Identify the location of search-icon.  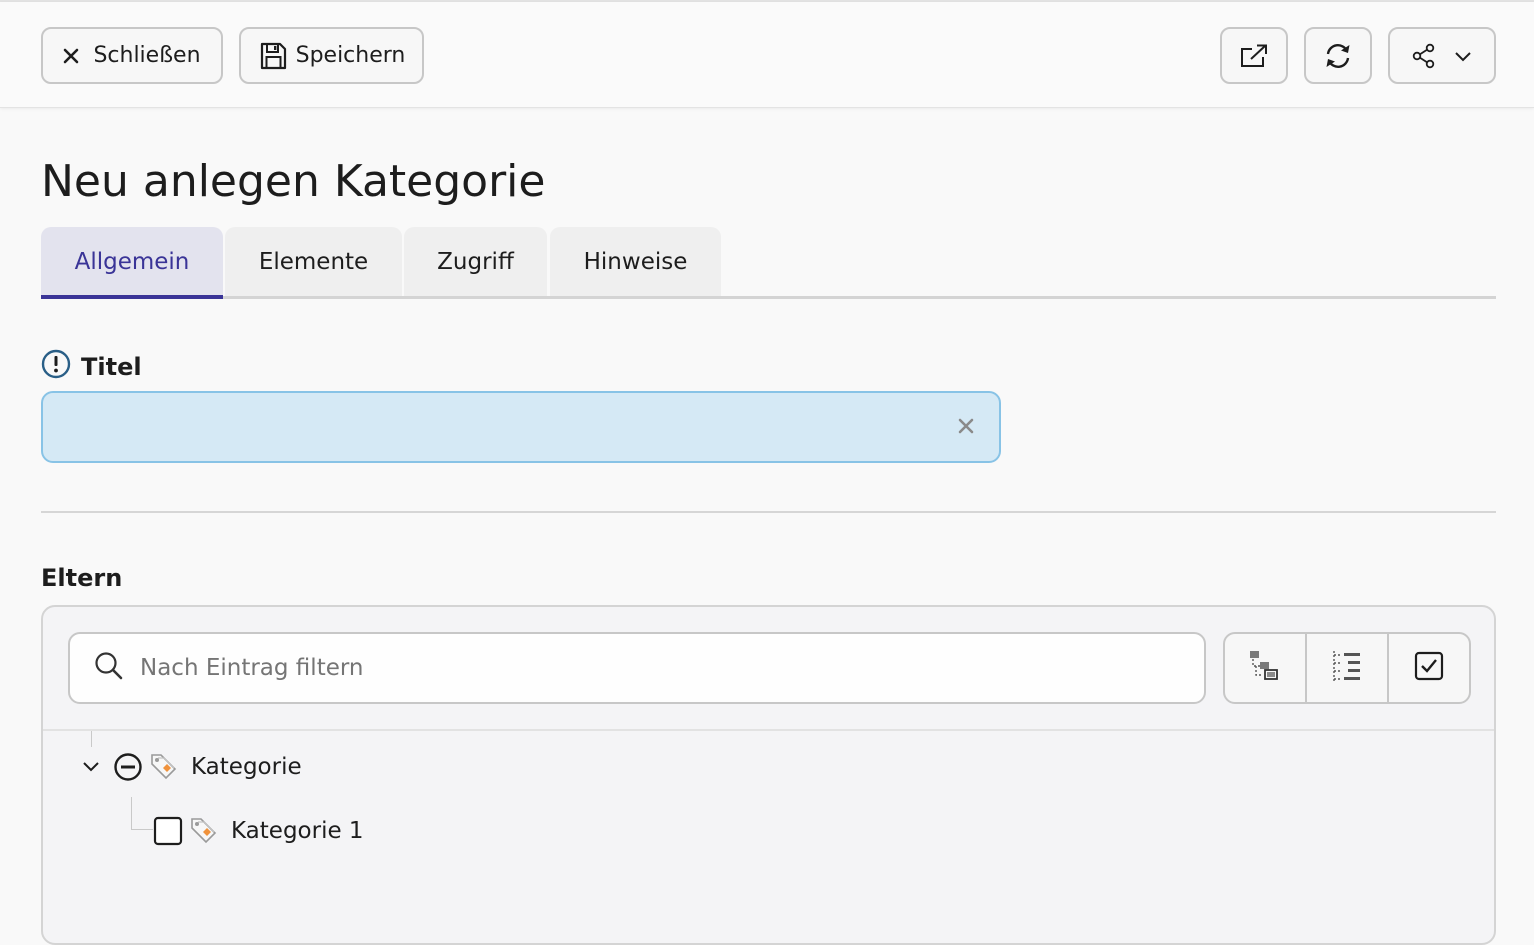
(109, 668).